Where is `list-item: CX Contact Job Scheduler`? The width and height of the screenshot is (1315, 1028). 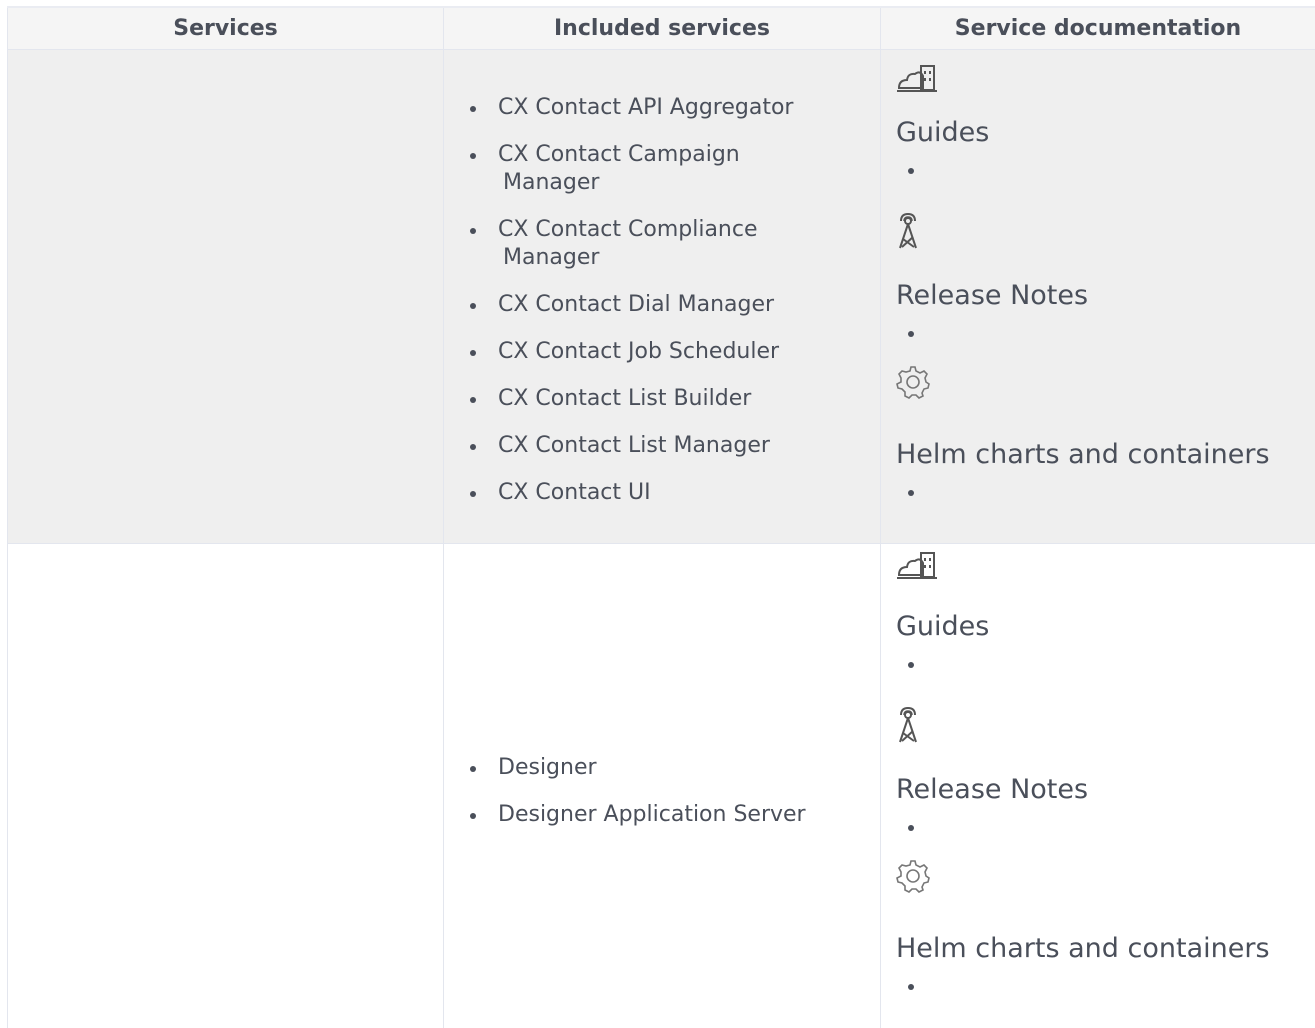
list-item: CX Contact Job Scheduler is located at coordinates (673, 352).